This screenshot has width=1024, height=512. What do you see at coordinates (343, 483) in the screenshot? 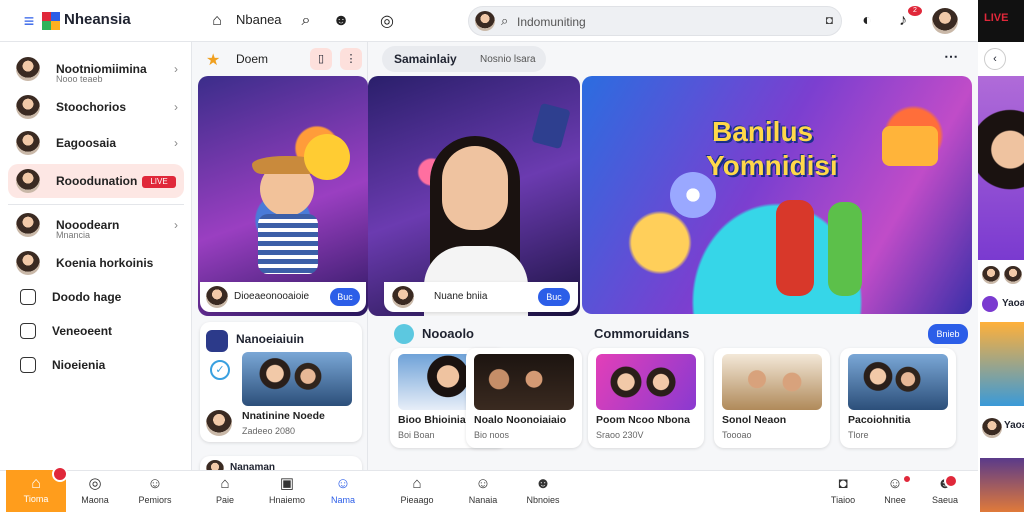
I see `user-icon: ☺` at bounding box center [343, 483].